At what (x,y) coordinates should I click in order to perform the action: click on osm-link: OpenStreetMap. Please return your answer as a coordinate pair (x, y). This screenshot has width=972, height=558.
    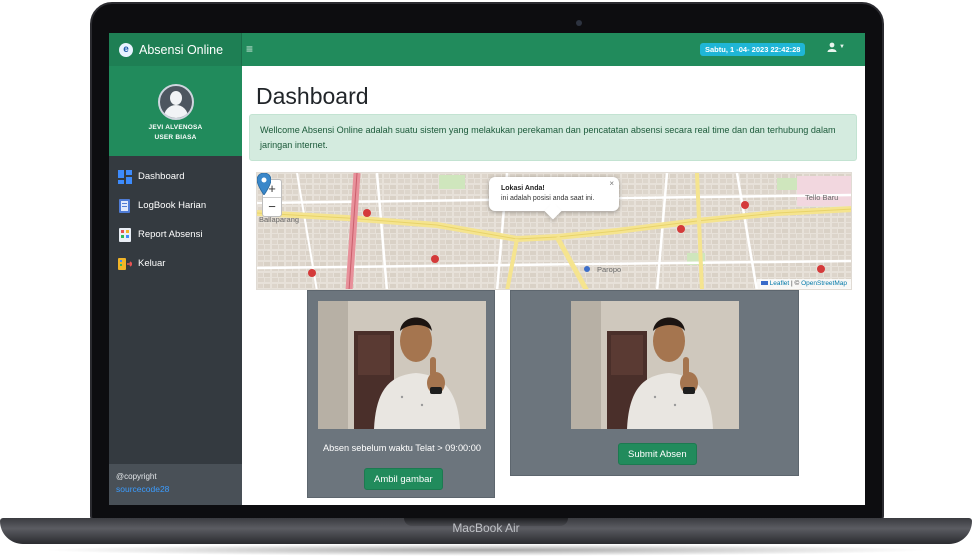
    Looking at the image, I should click on (824, 283).